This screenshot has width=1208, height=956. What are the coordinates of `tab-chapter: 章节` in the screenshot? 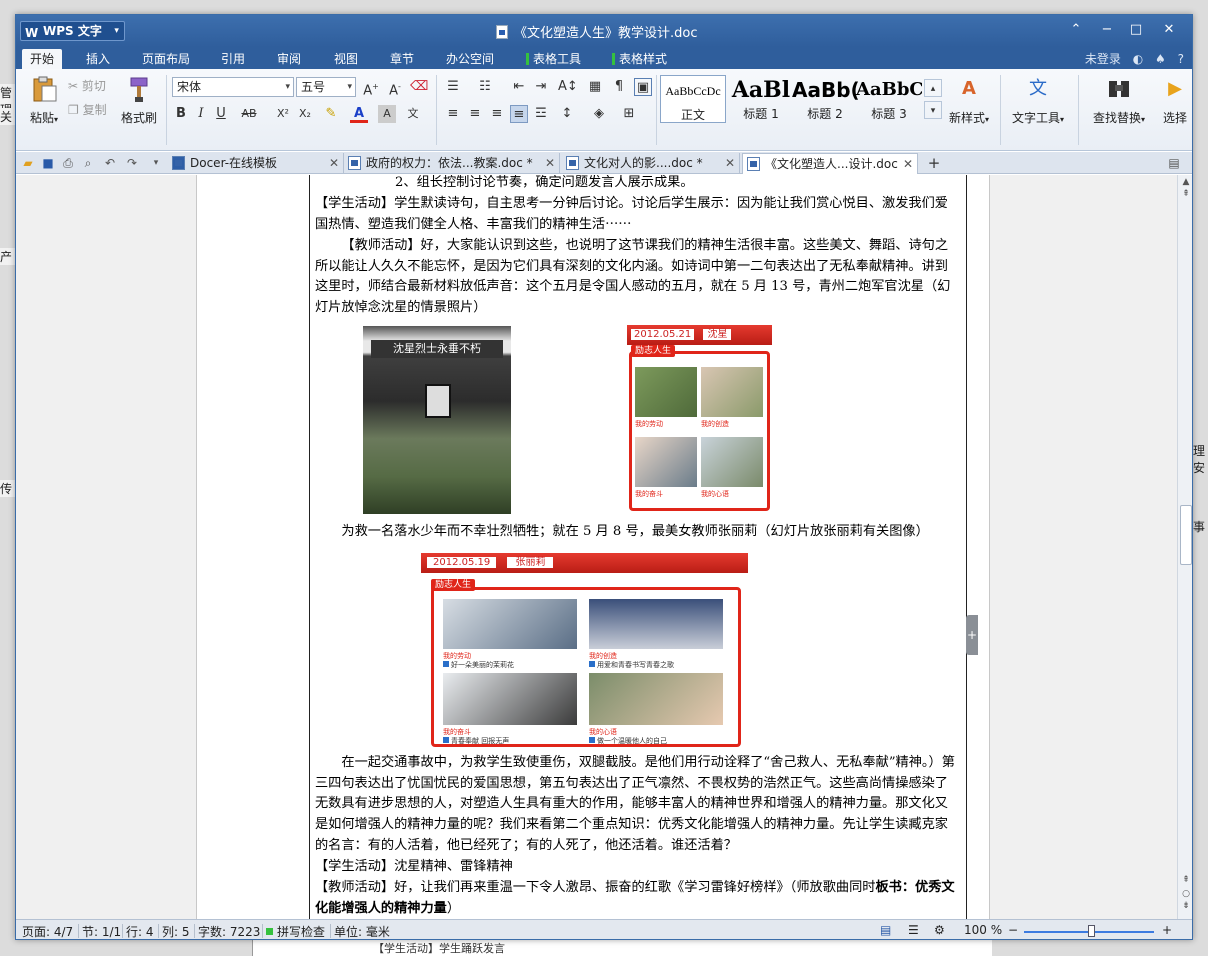 It's located at (402, 59).